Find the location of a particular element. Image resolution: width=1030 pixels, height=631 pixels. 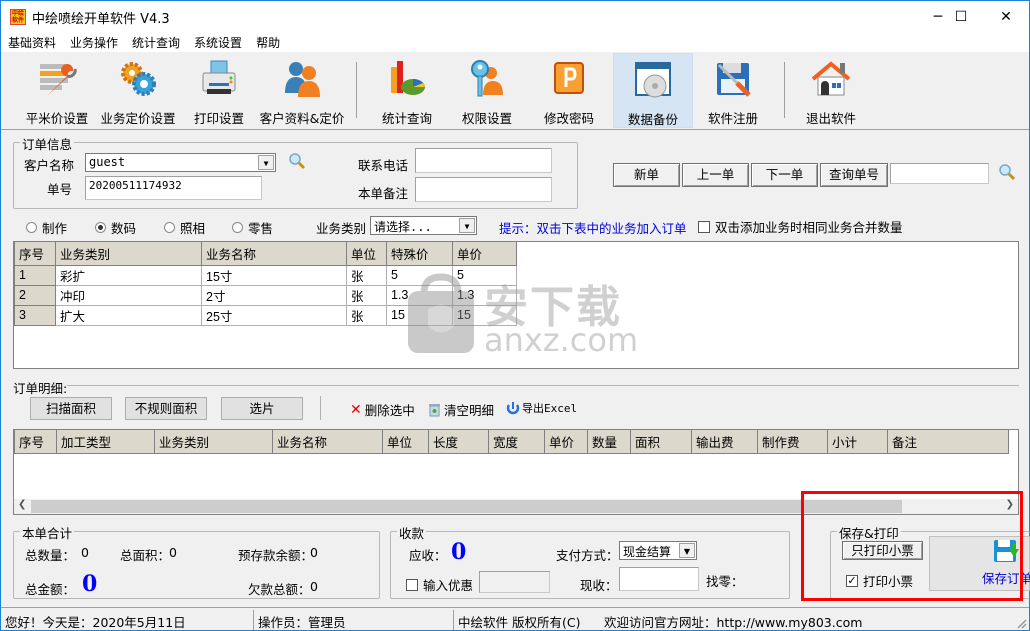

toolbar-exit: 退出软件 is located at coordinates (831, 90).